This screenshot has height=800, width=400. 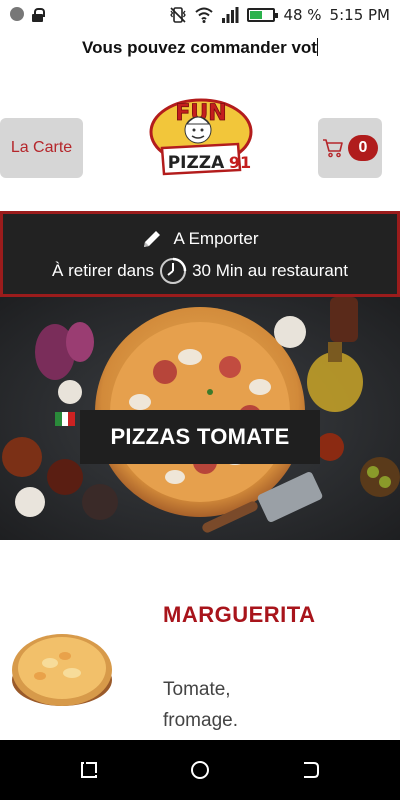 I want to click on product-name: MARGUERITA, so click(x=239, y=615).